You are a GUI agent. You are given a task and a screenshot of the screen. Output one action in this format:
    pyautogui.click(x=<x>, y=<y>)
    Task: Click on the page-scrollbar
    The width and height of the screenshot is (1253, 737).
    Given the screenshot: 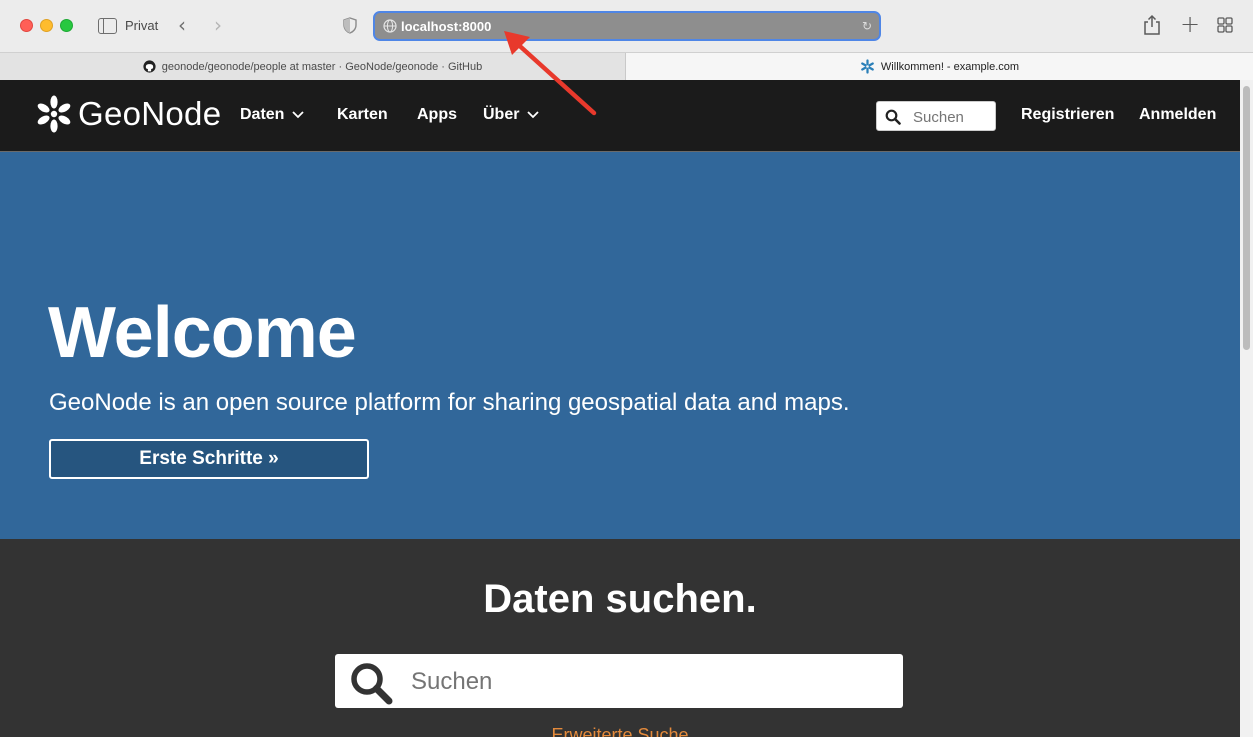 What is the action you would take?
    pyautogui.click(x=1246, y=408)
    